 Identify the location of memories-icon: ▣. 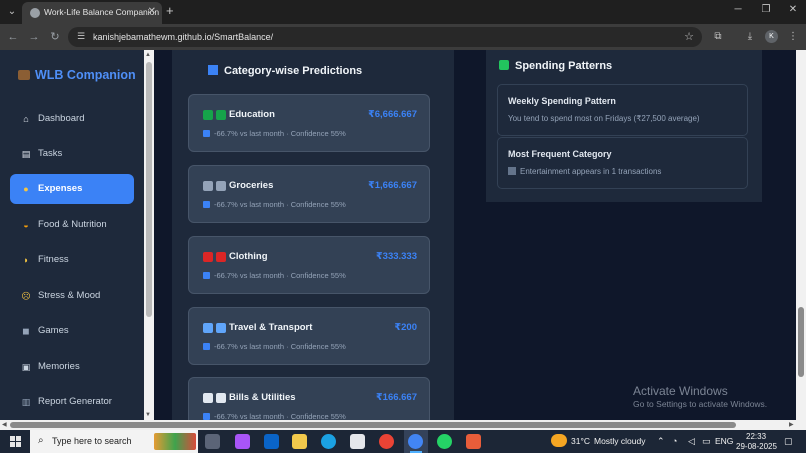
(26, 367).